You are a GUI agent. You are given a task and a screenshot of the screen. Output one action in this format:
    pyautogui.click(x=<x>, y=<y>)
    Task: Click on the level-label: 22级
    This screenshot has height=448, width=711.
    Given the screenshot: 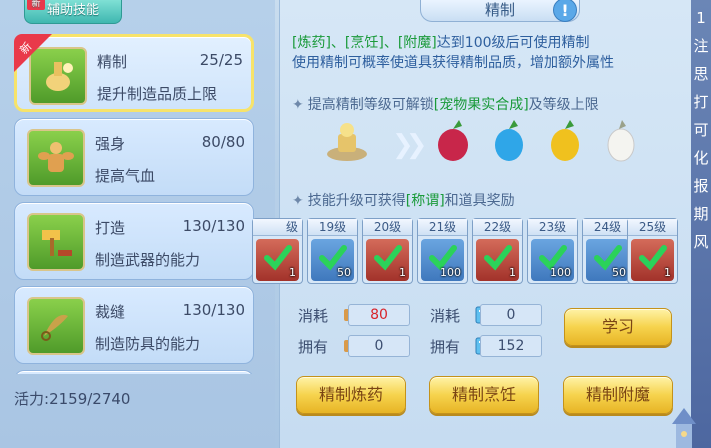 What is the action you would take?
    pyautogui.click(x=497, y=227)
    